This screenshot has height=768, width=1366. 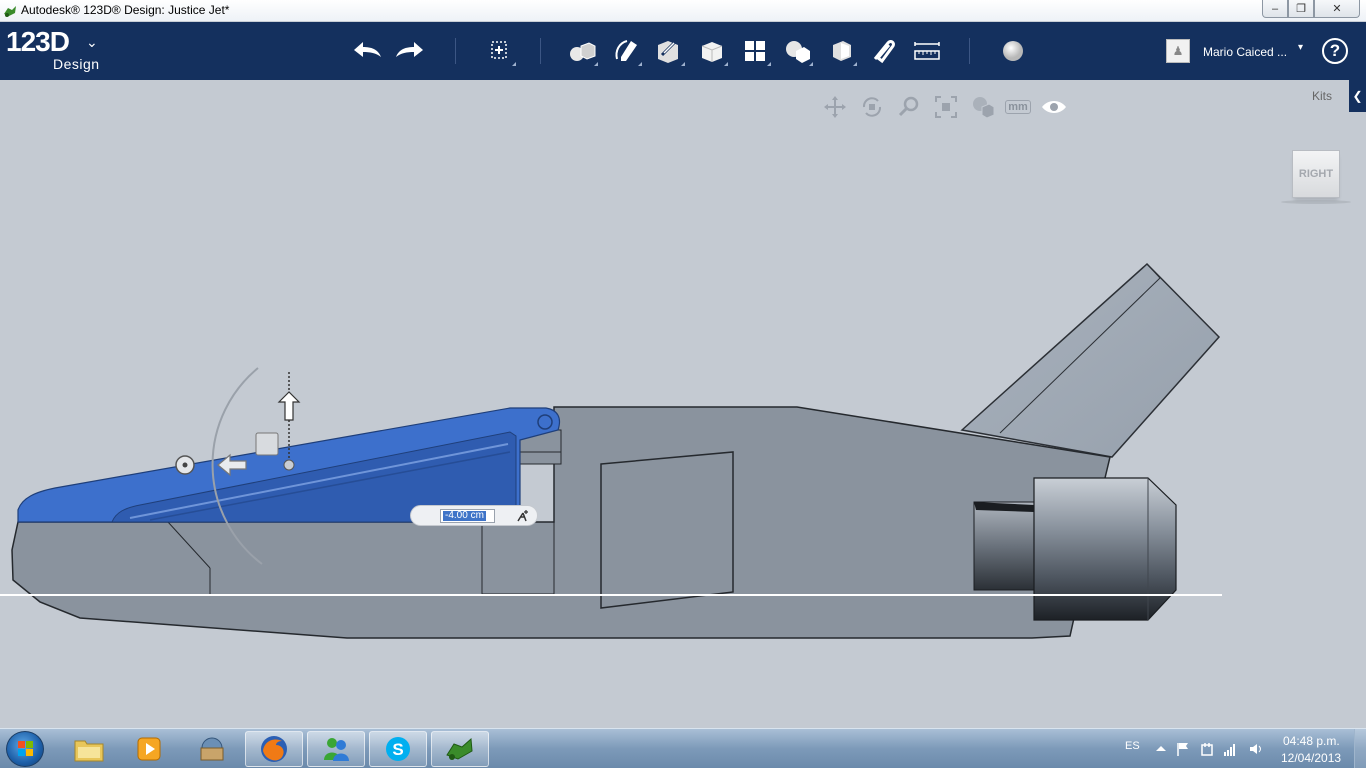 I want to click on svg-text: S, so click(x=397, y=749).